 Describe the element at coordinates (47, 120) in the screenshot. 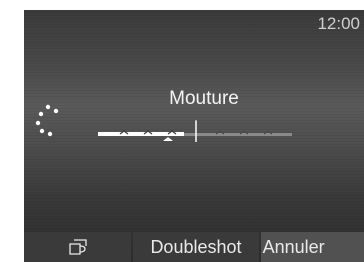

I see `loading-spinner-icon` at that location.